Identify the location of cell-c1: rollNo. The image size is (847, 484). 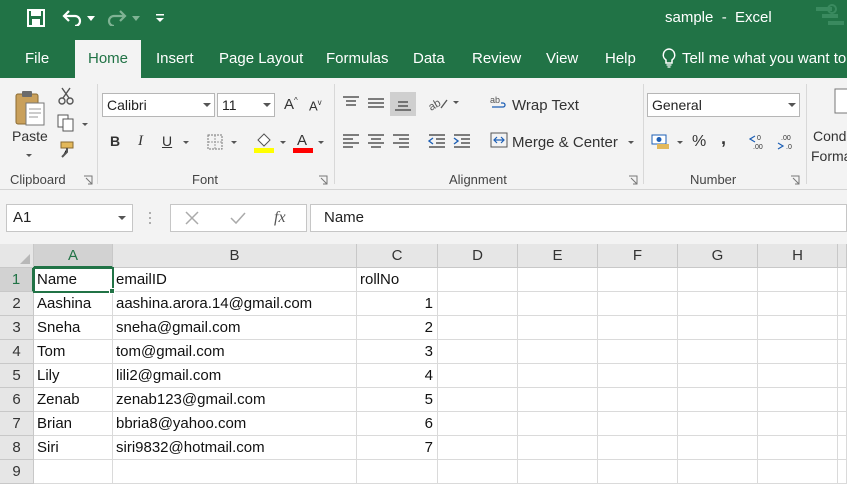
(397, 280).